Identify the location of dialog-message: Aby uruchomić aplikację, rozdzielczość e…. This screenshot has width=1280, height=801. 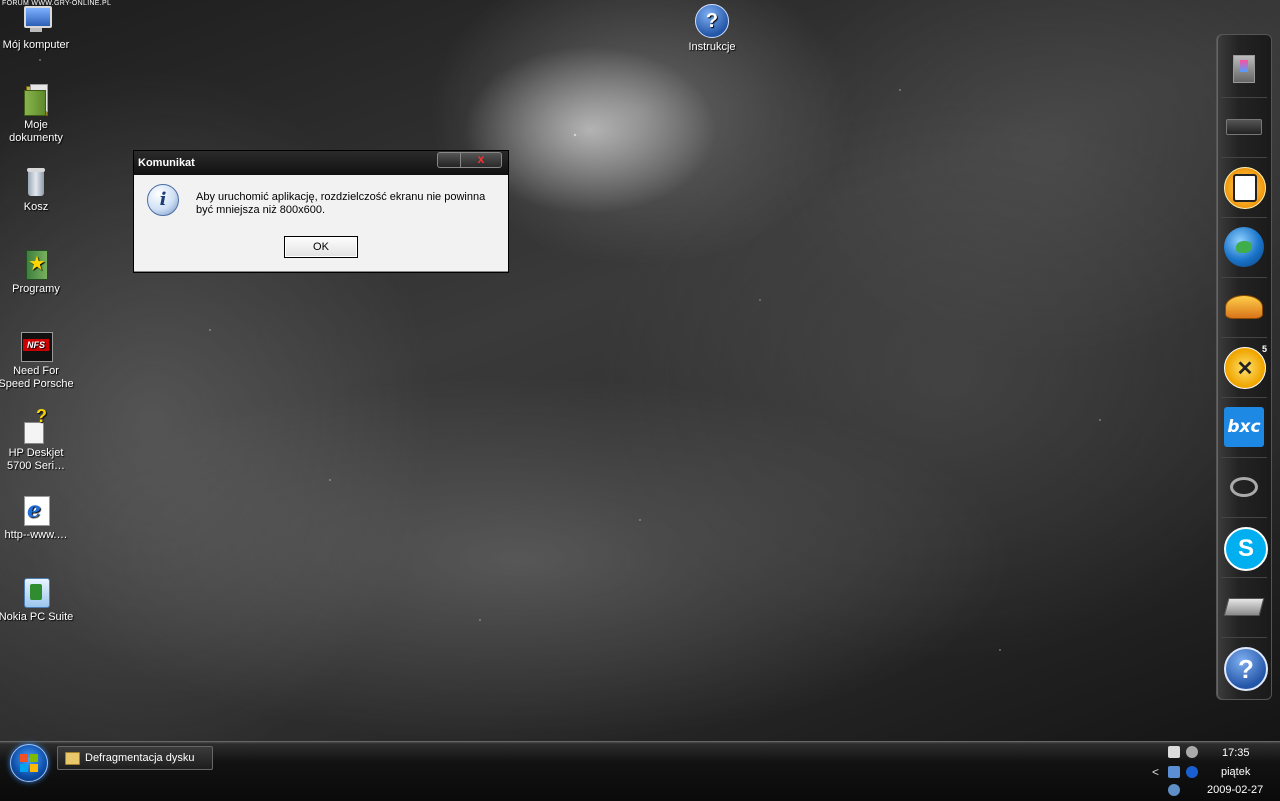
(341, 203).